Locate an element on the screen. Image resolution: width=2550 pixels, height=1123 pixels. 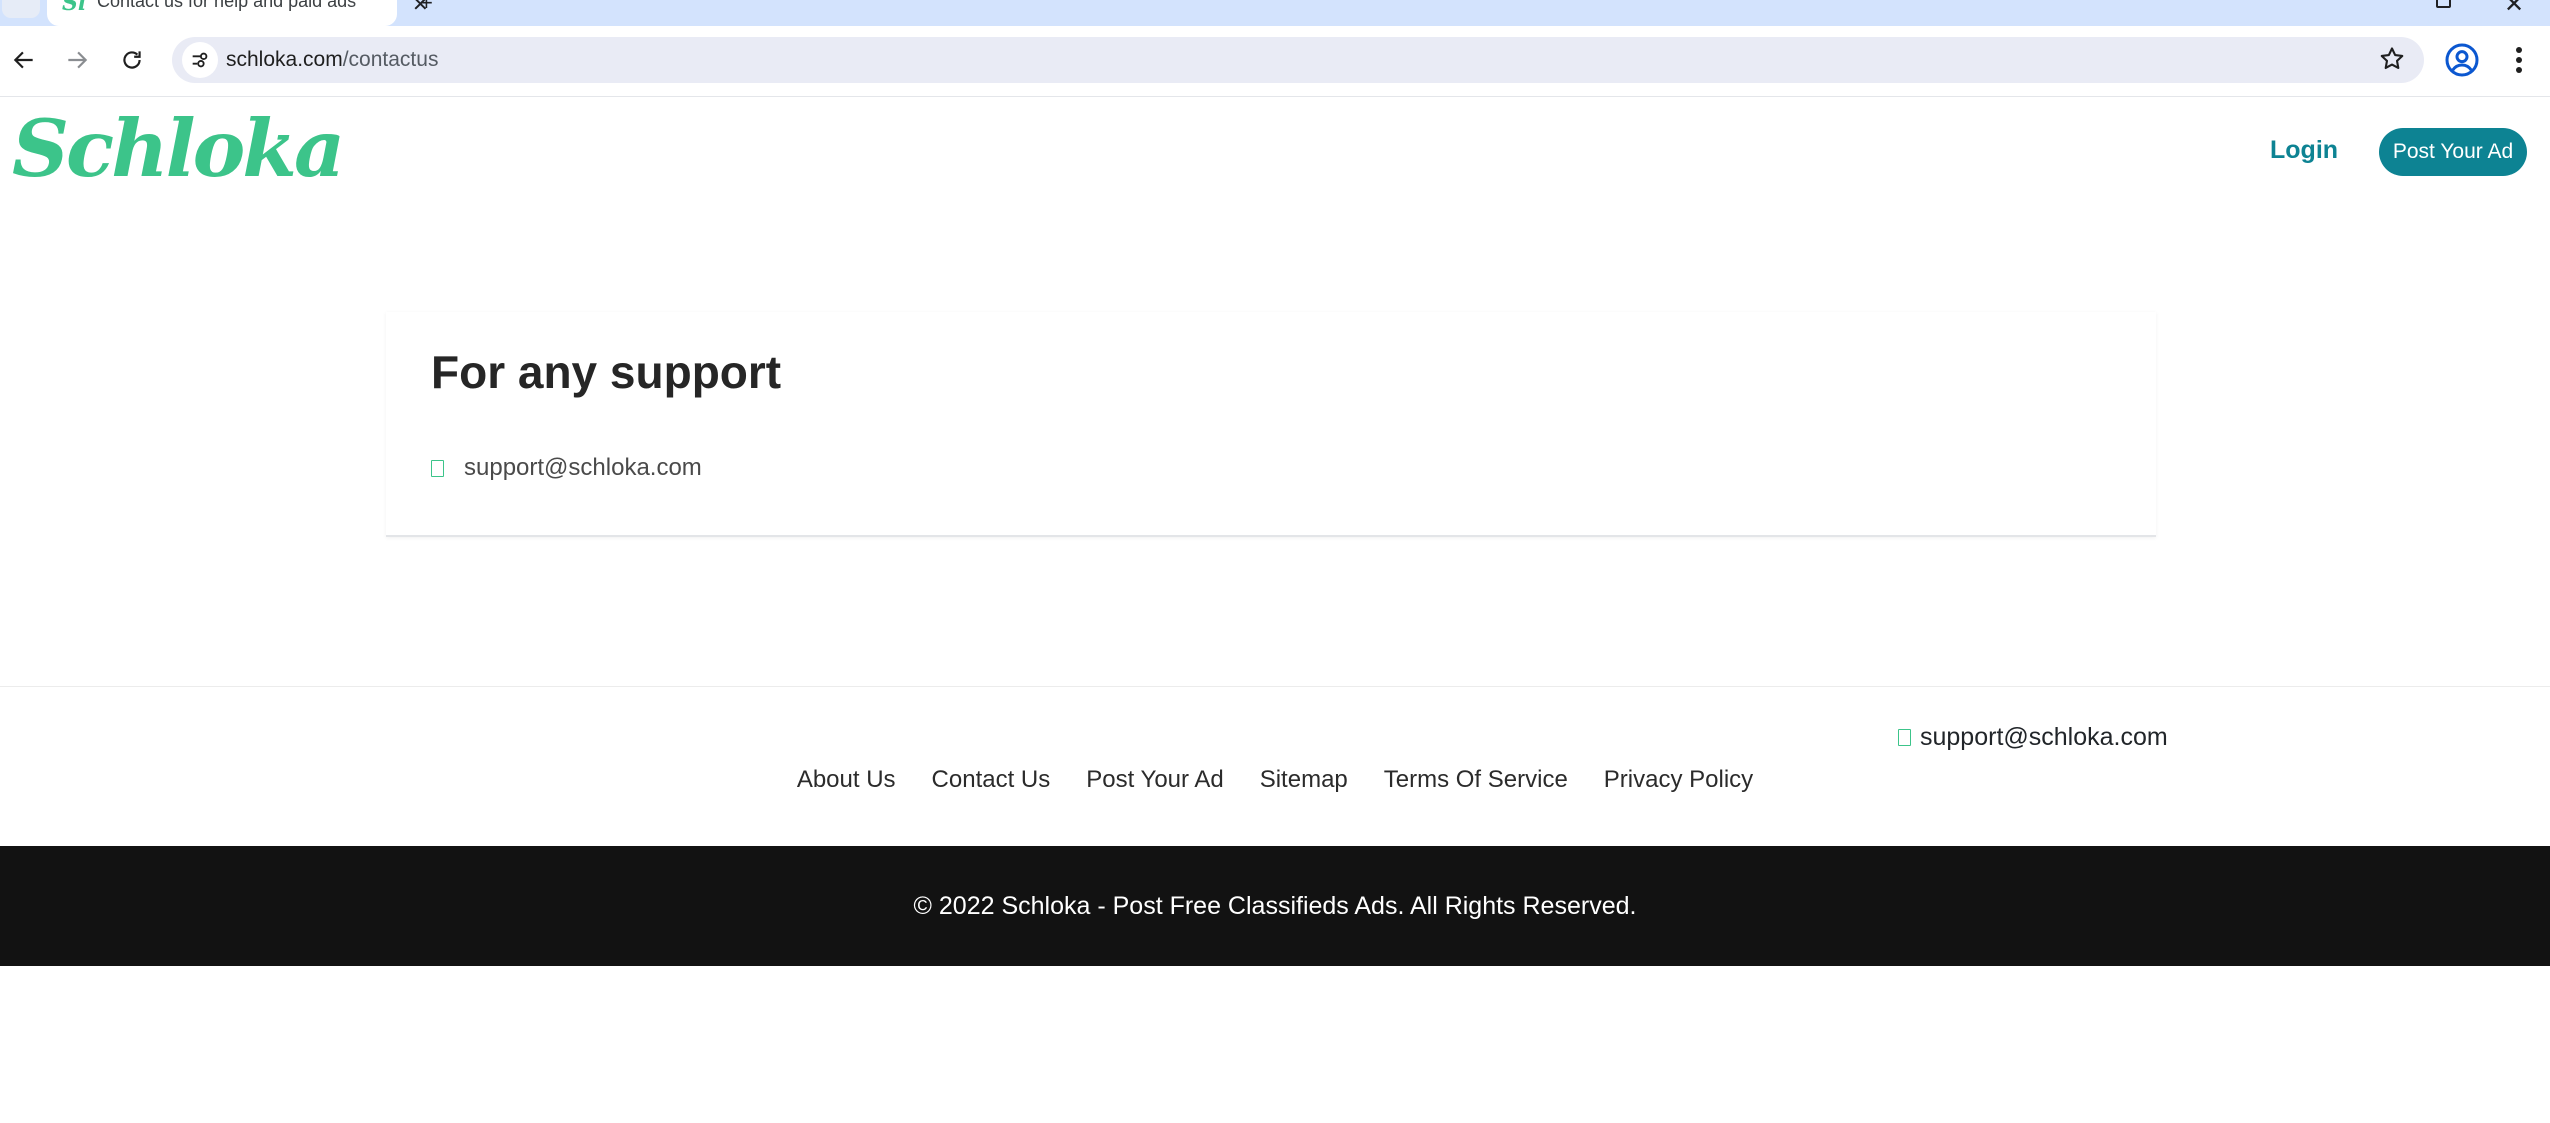
tab-title: Contact us for help and paid ads is located at coordinates (227, 5).